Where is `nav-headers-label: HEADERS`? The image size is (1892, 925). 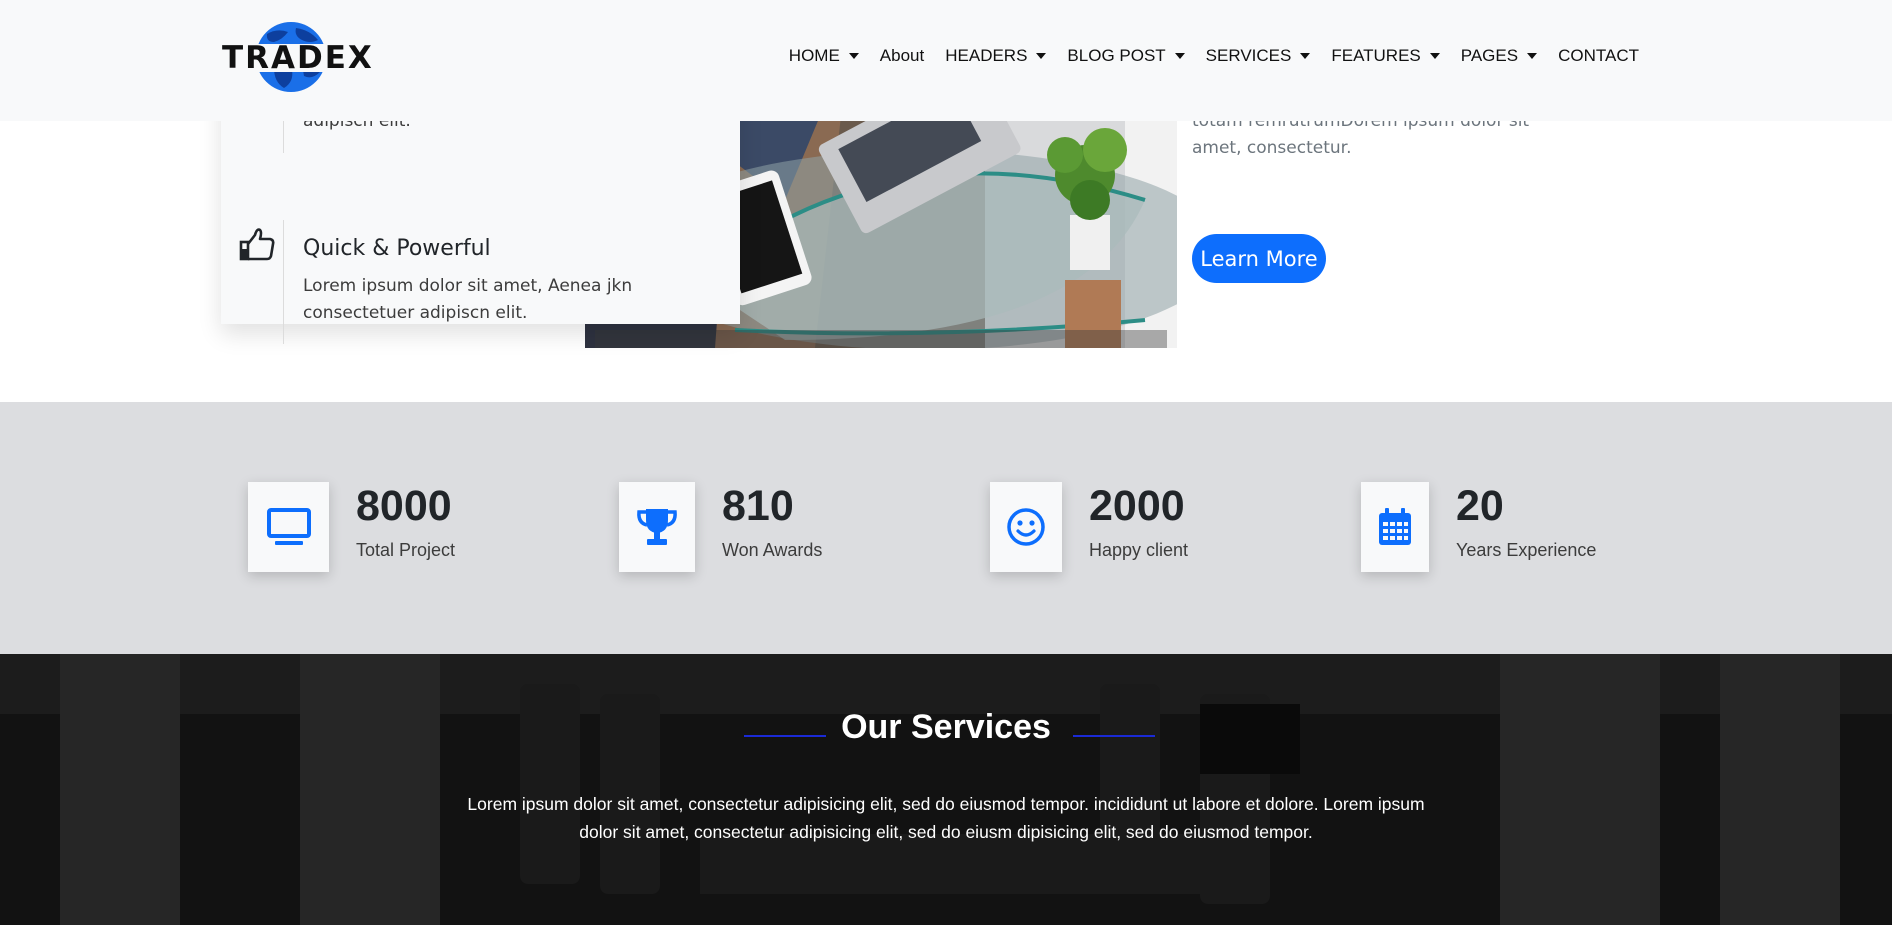 nav-headers-label: HEADERS is located at coordinates (986, 55).